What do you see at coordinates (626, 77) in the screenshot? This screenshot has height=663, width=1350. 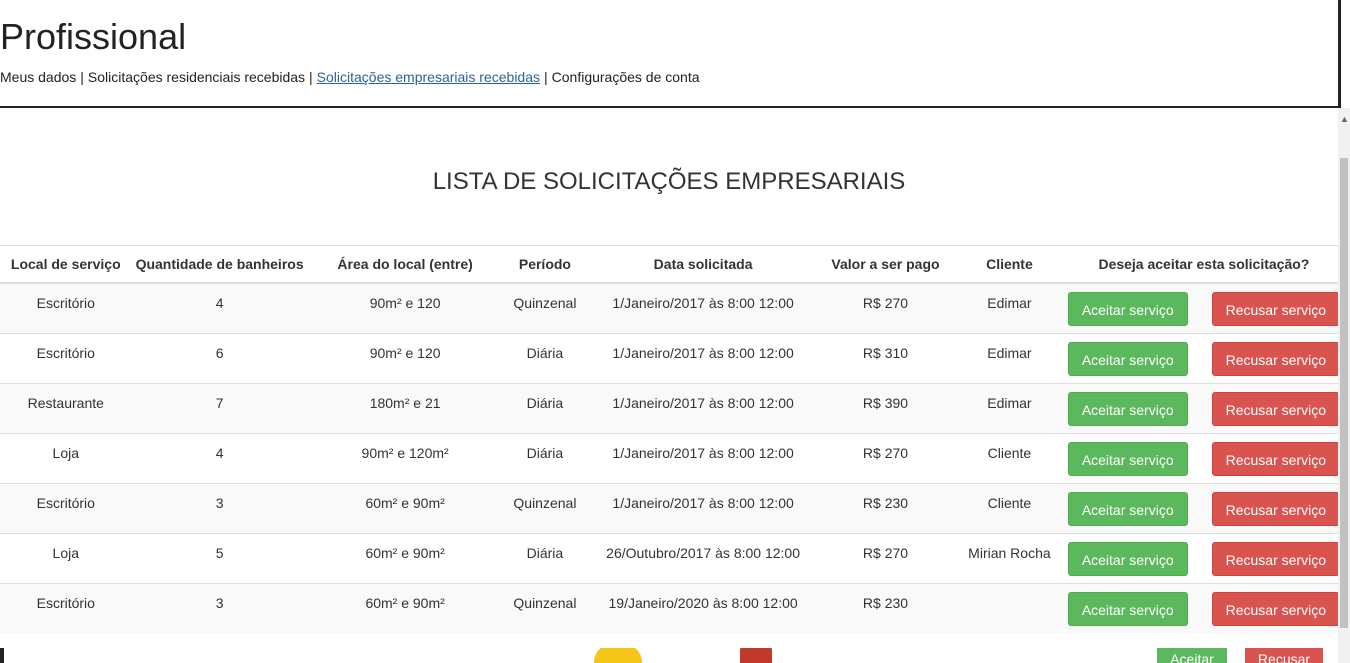 I see `nav-configuracoes-conta: Configurações de conta` at bounding box center [626, 77].